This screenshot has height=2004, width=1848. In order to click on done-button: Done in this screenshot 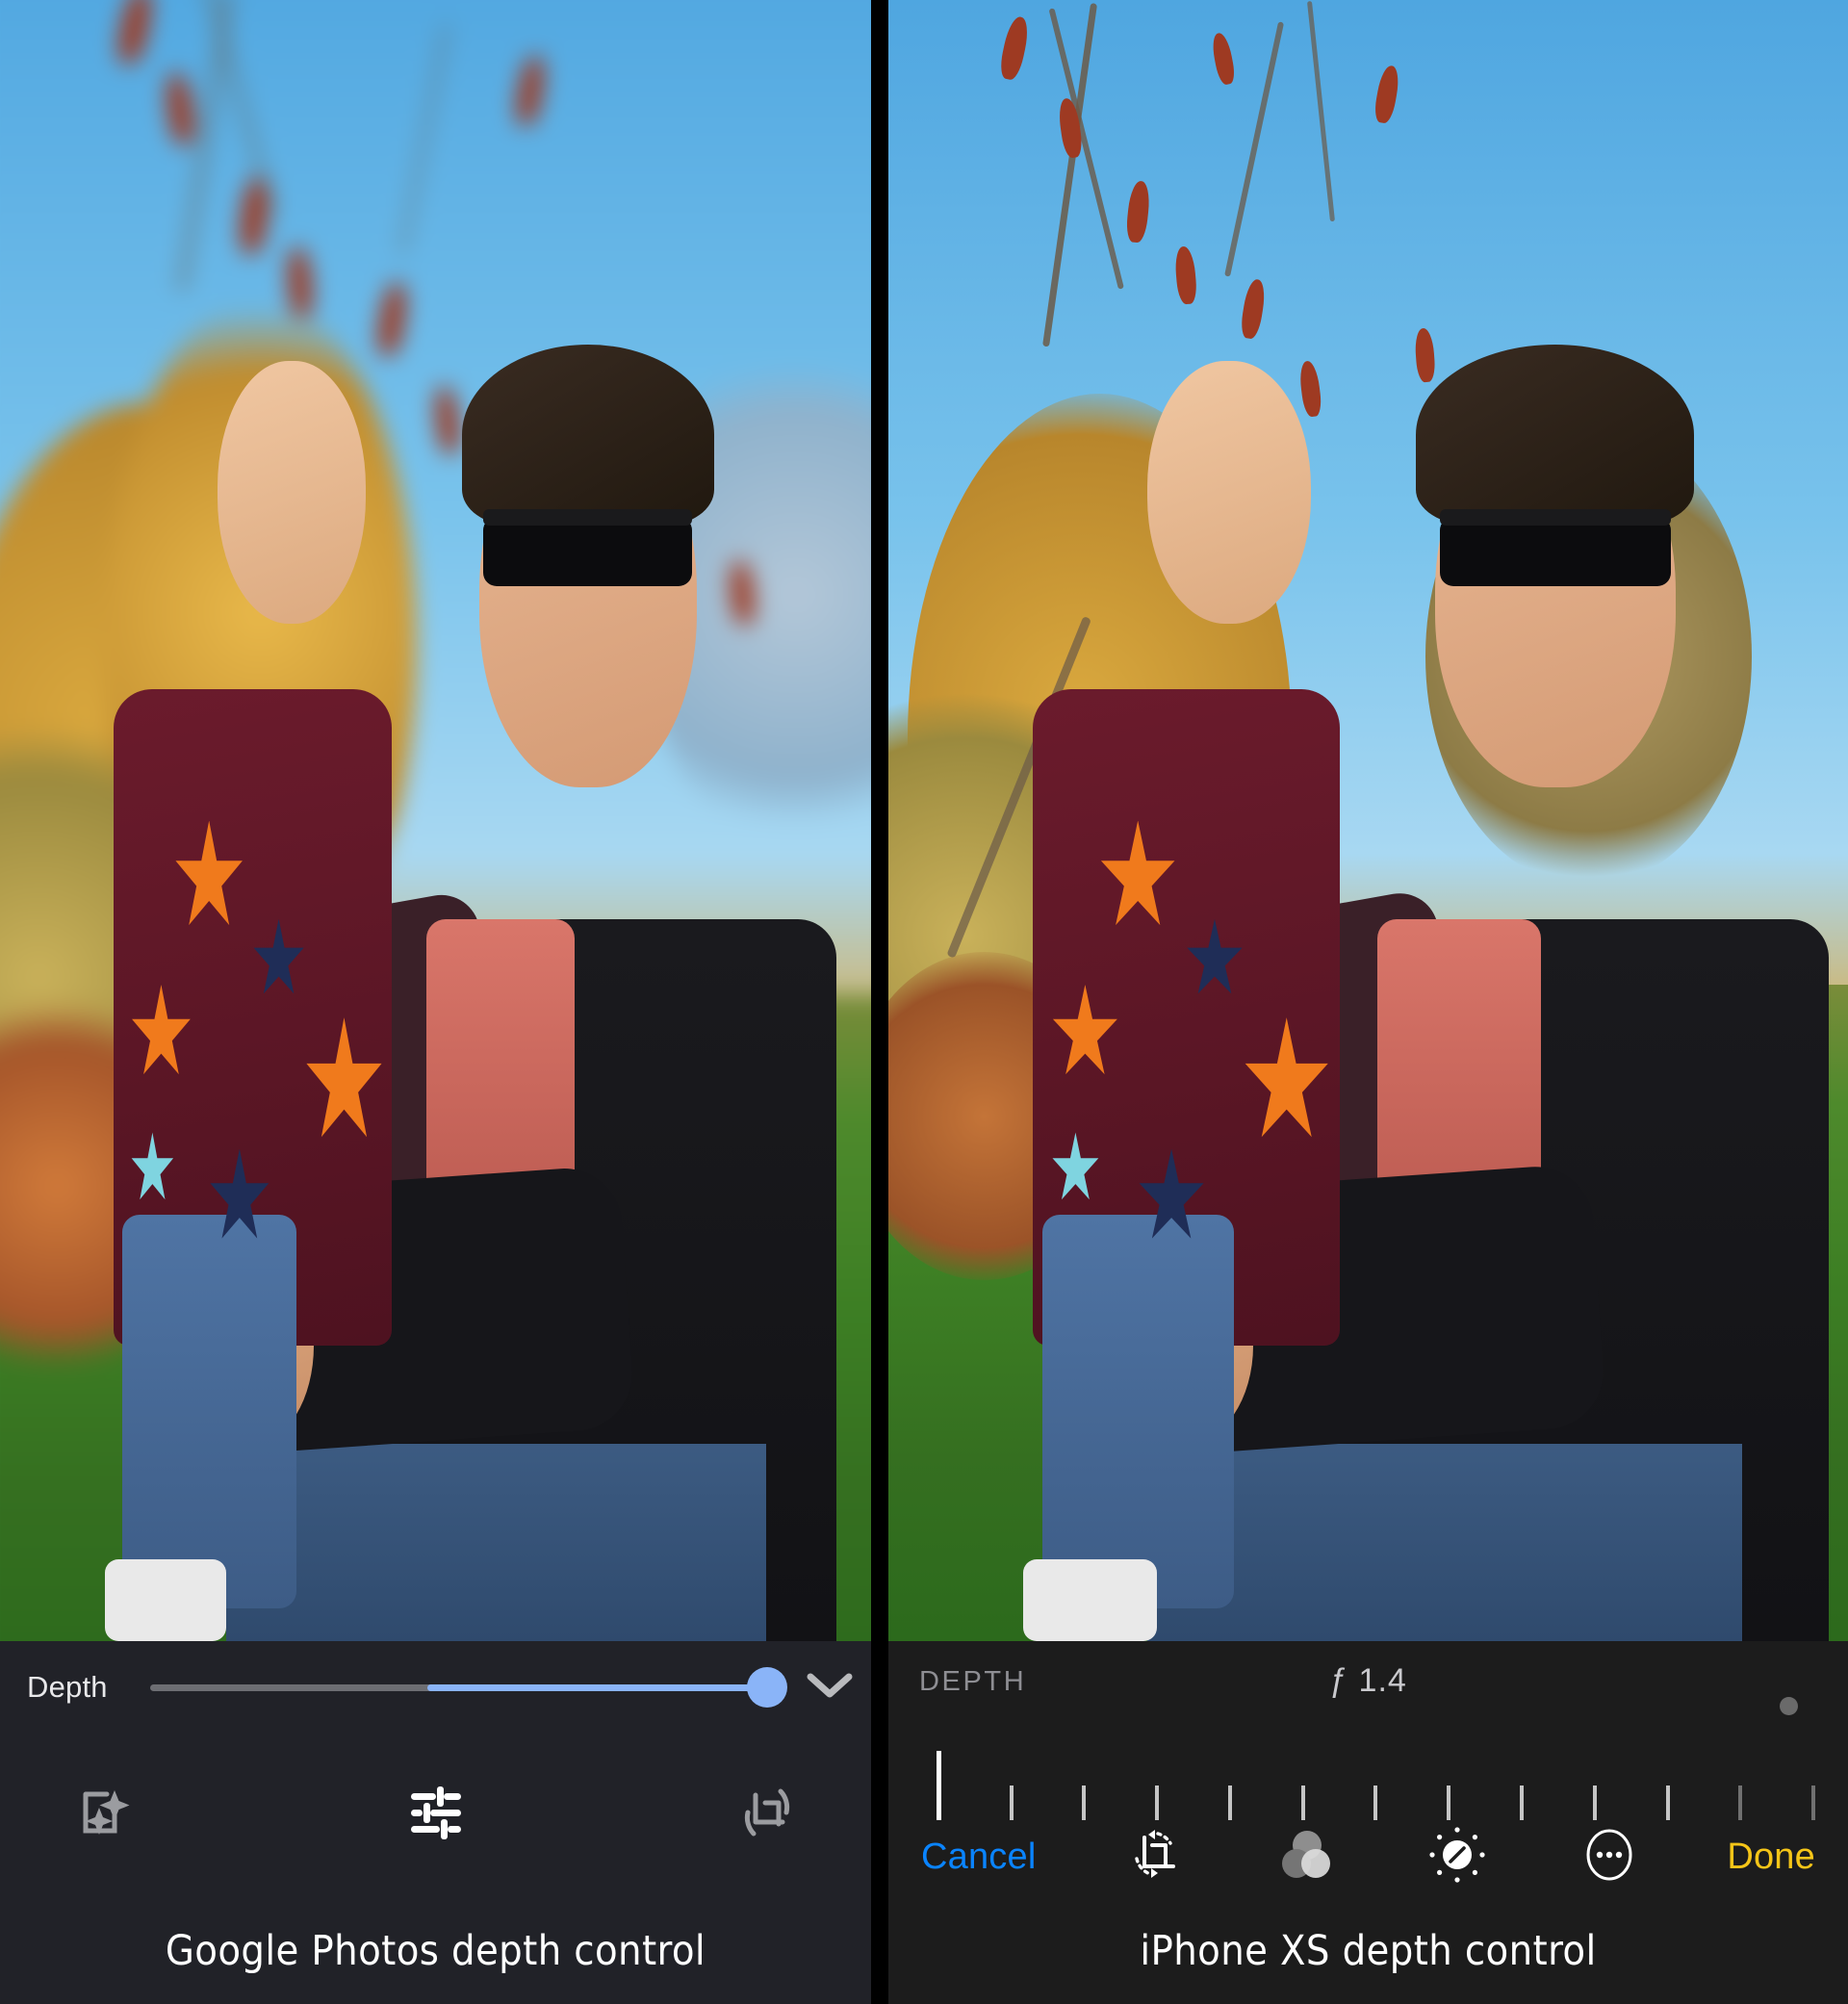, I will do `click(1771, 1858)`.